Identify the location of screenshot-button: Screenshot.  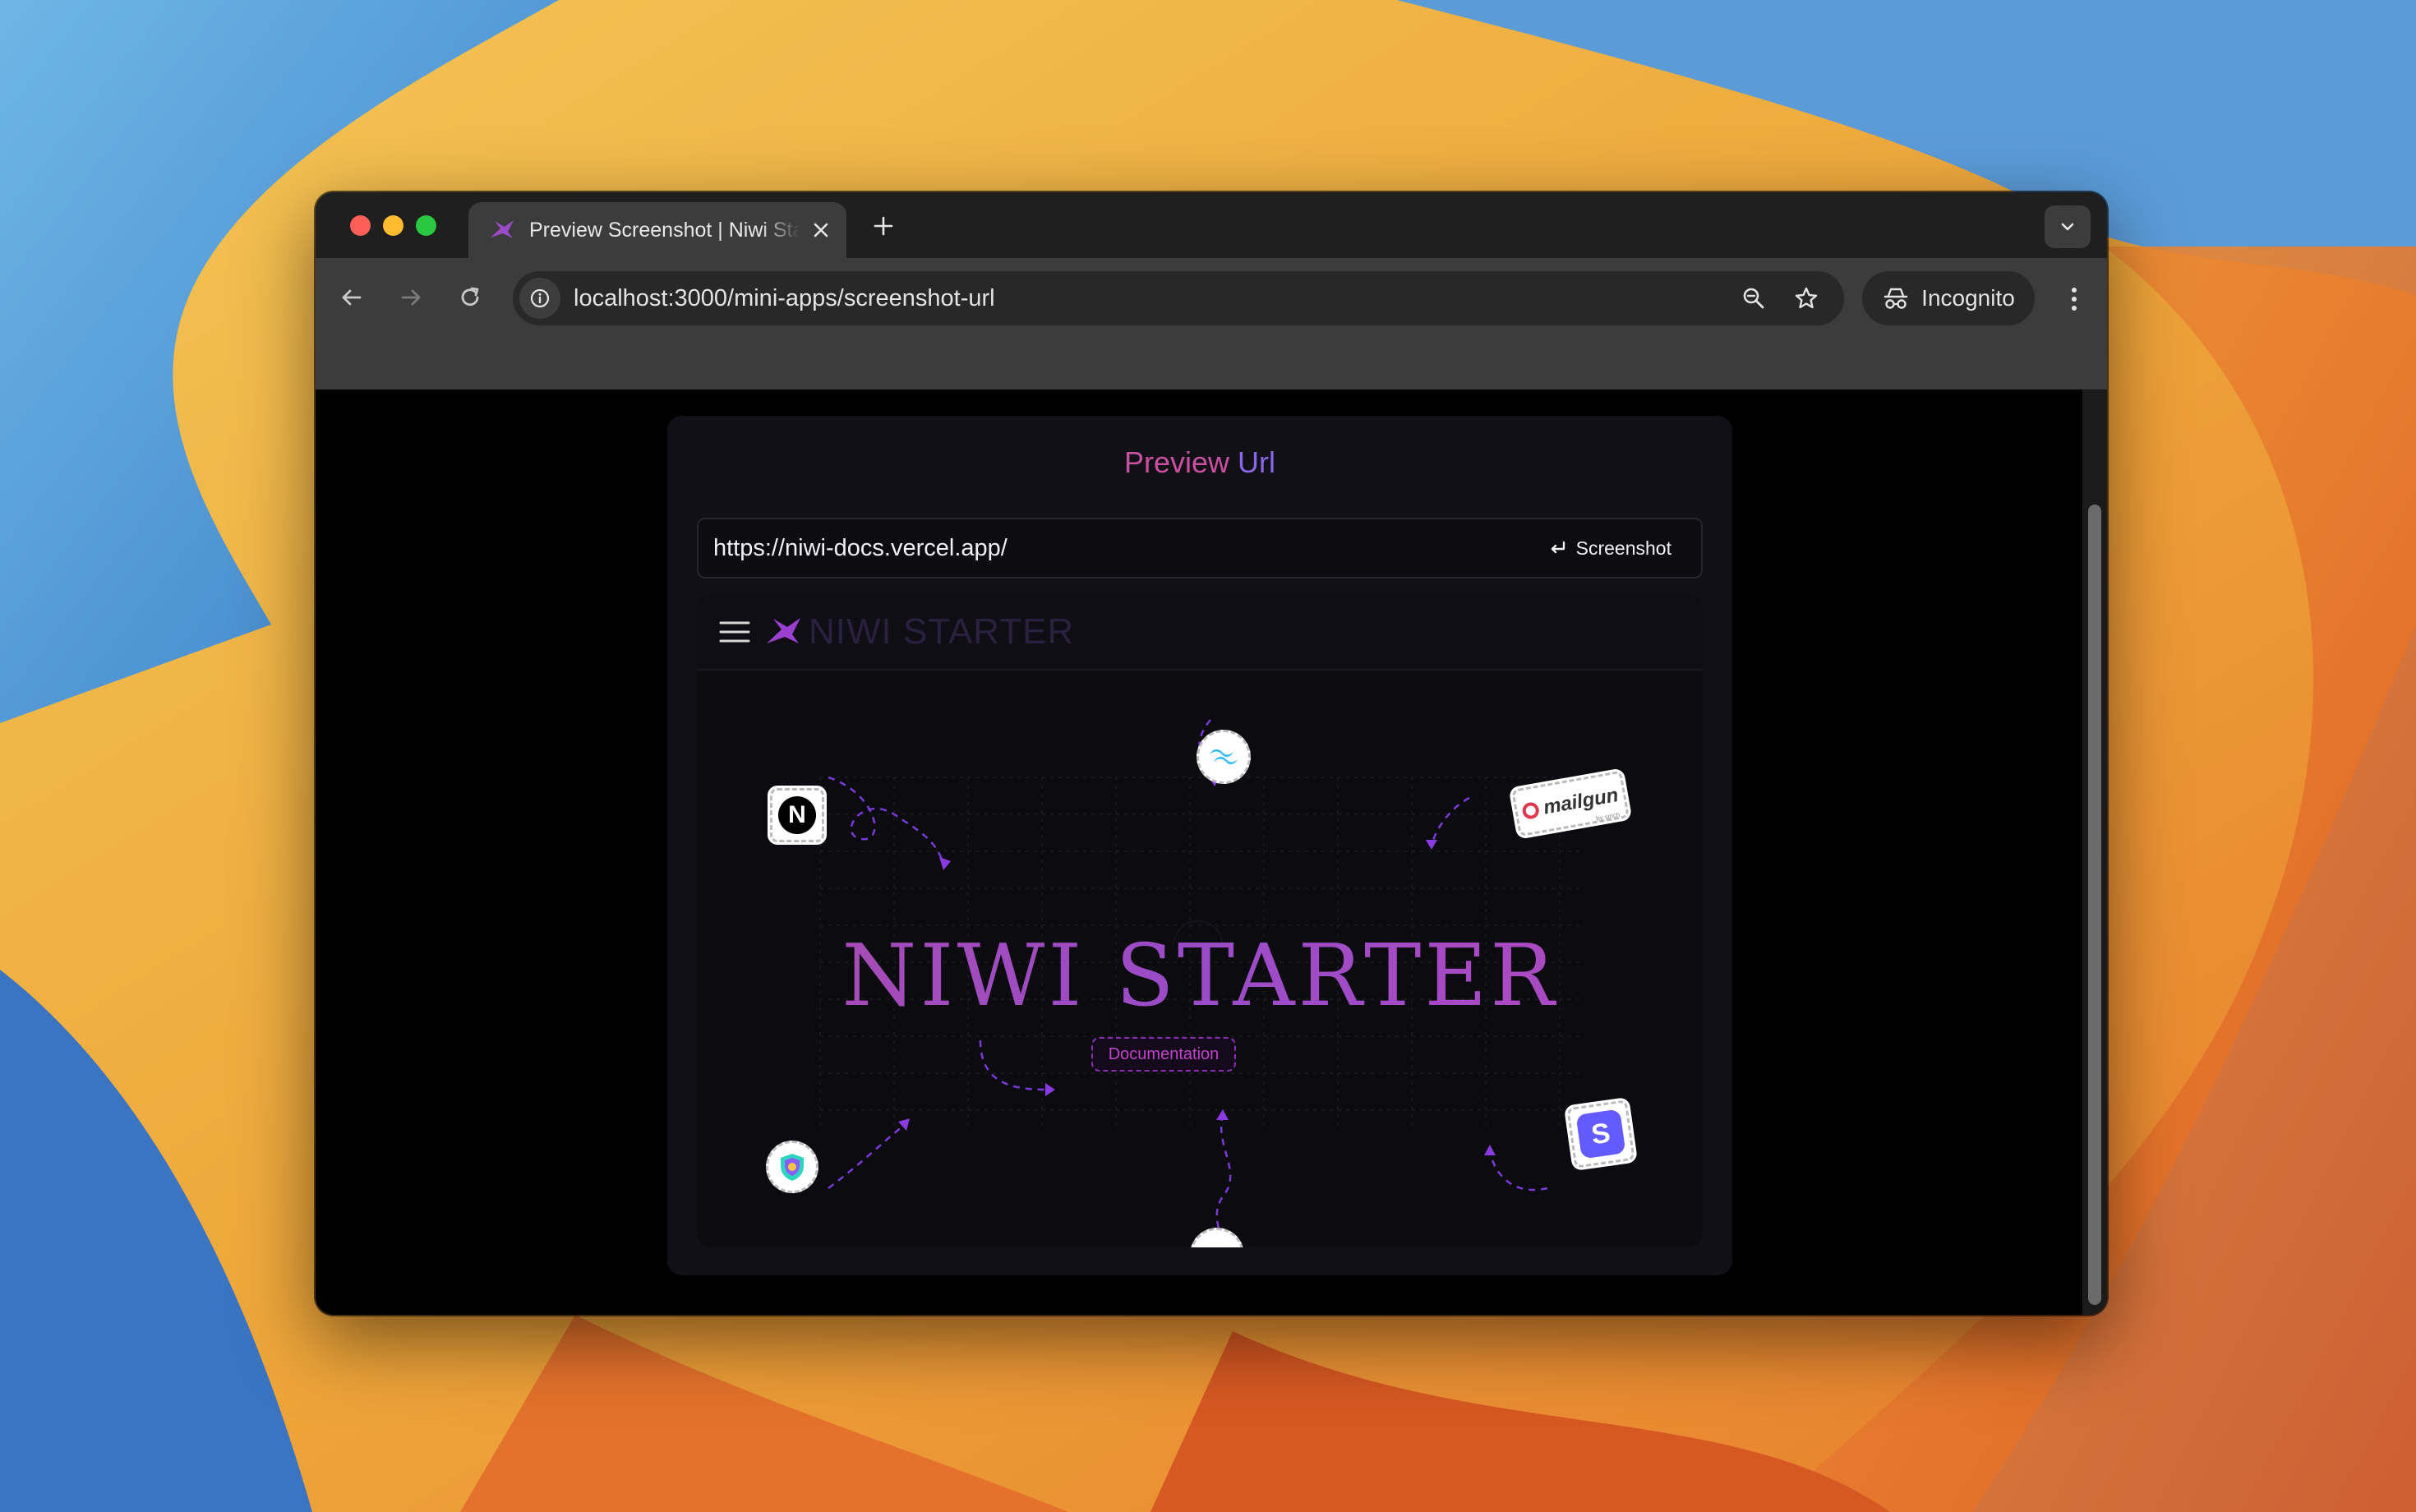
(1617, 549).